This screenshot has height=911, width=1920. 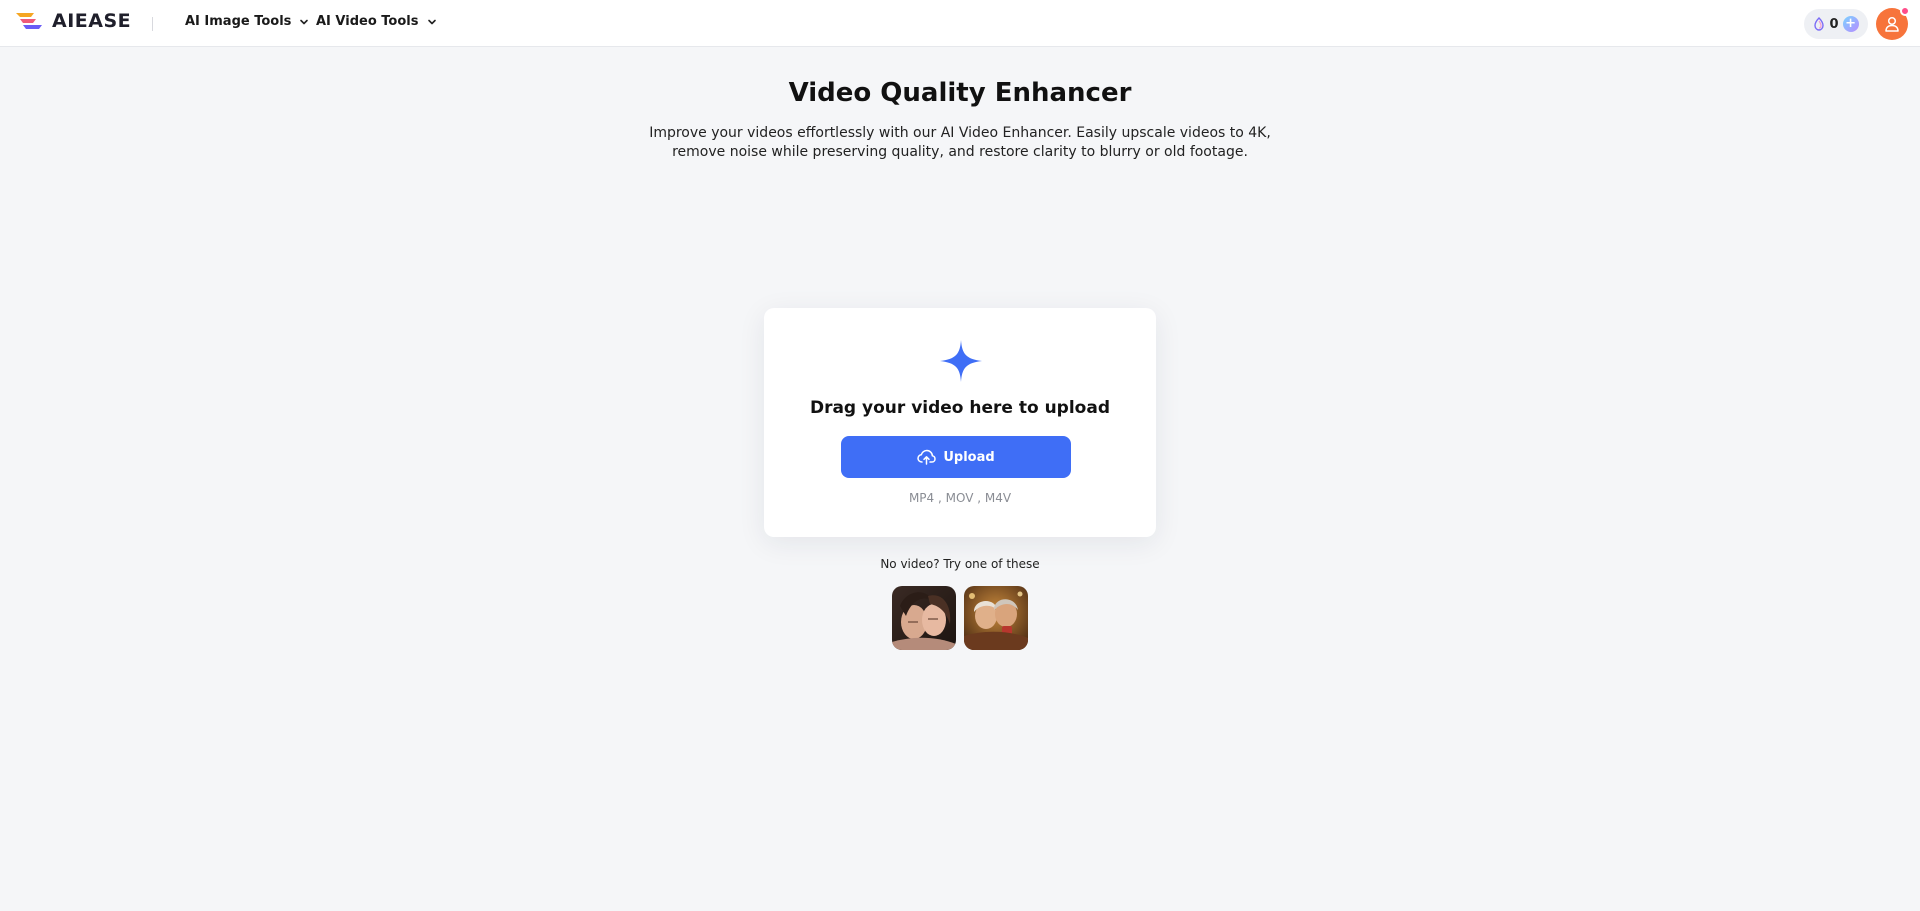 What do you see at coordinates (960, 93) in the screenshot?
I see `page-title: Video Quality Enhancer` at bounding box center [960, 93].